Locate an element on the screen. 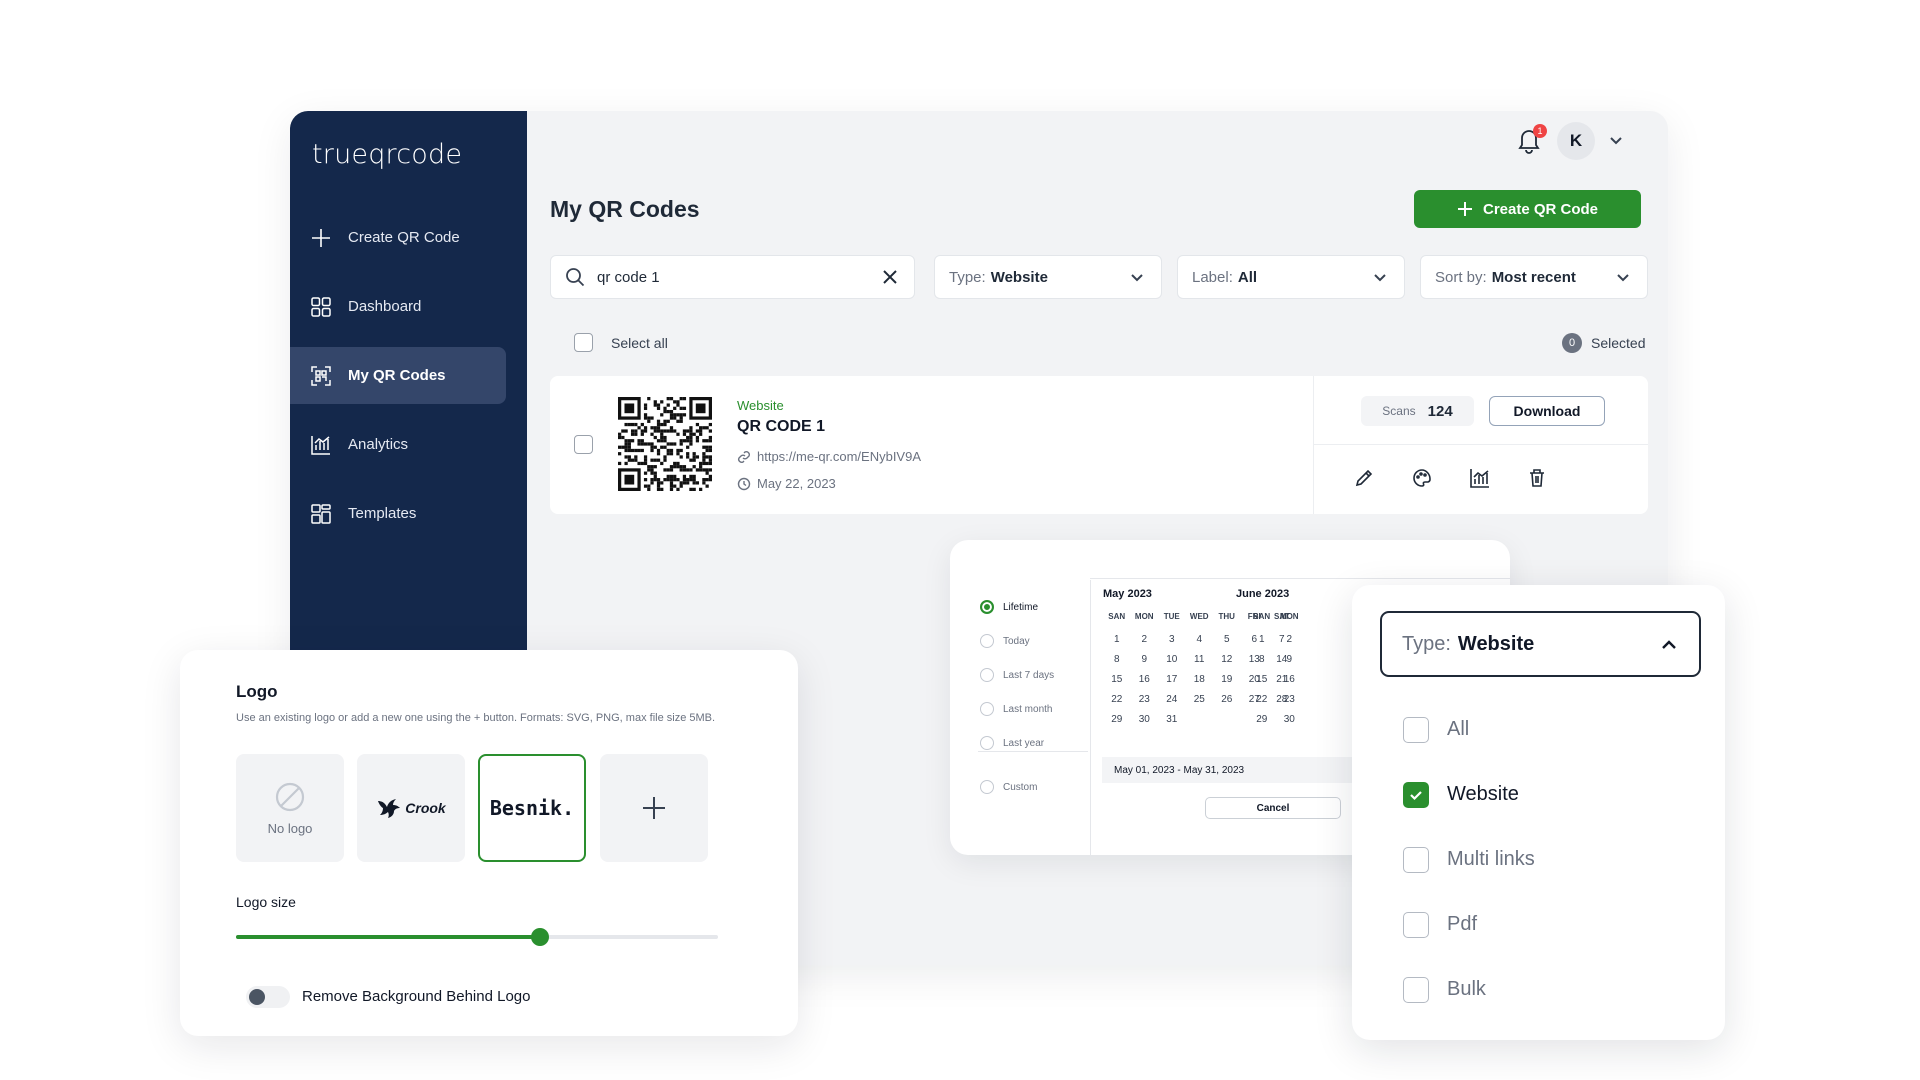  sort-filter-value: Most recent is located at coordinates (1533, 277).